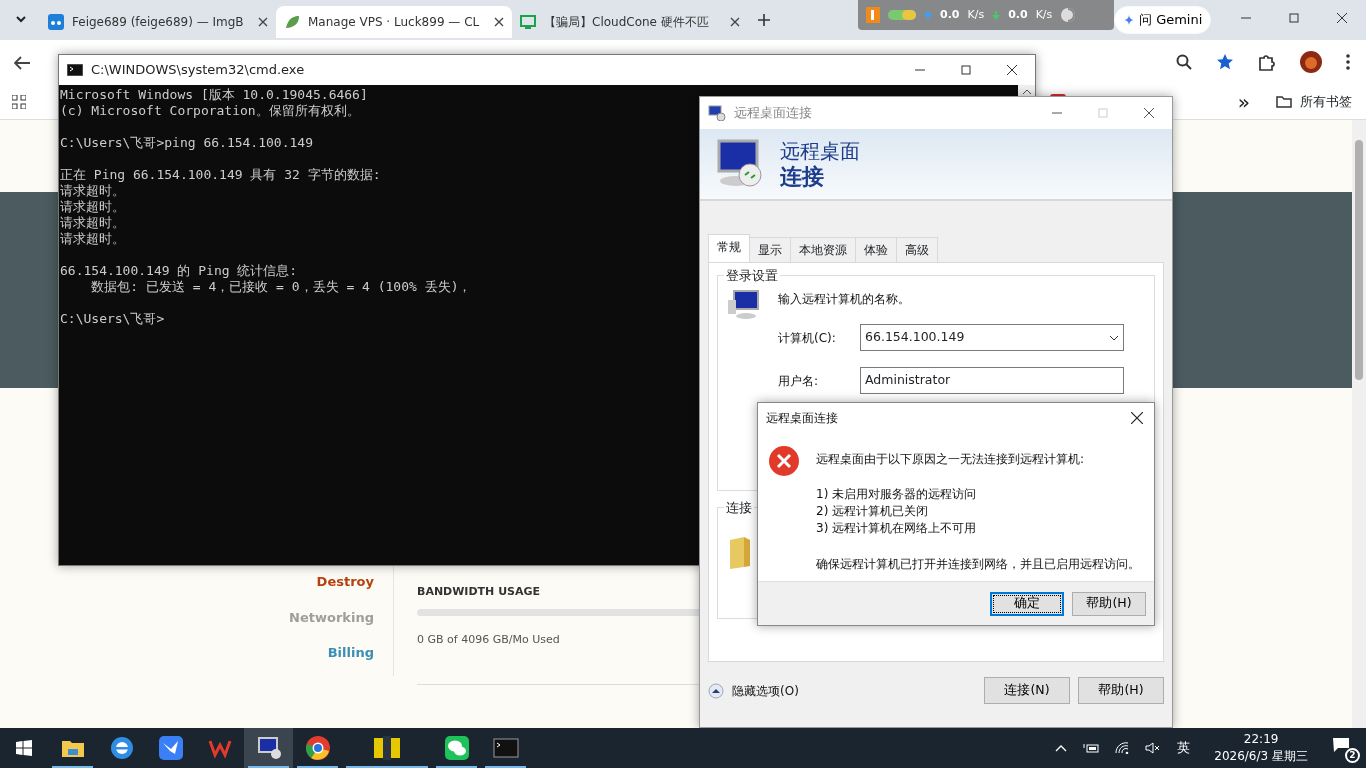 The image size is (1366, 768). What do you see at coordinates (1184, 62) in the screenshot?
I see `zoom-icon` at bounding box center [1184, 62].